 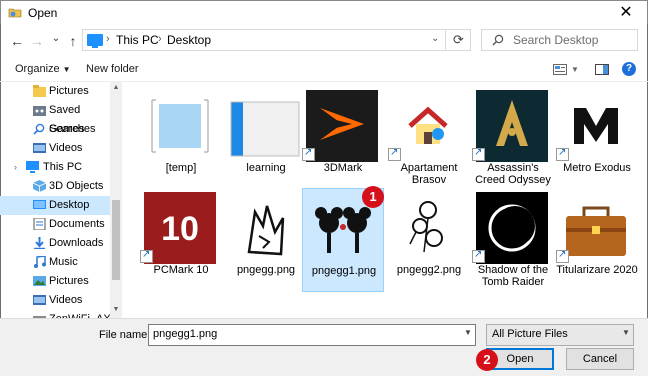 I want to click on file-item-pngegg-png: pngegg.png, so click(x=266, y=240).